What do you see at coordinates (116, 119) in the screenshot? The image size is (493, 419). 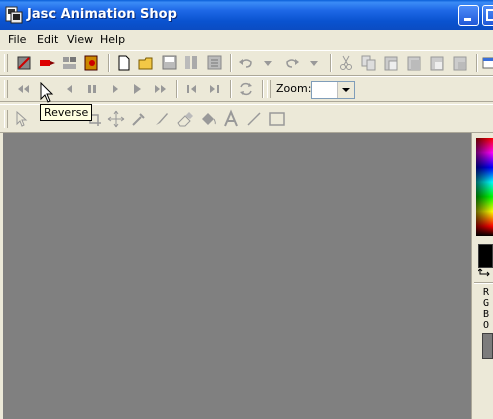 I see `mover-tool-icon` at bounding box center [116, 119].